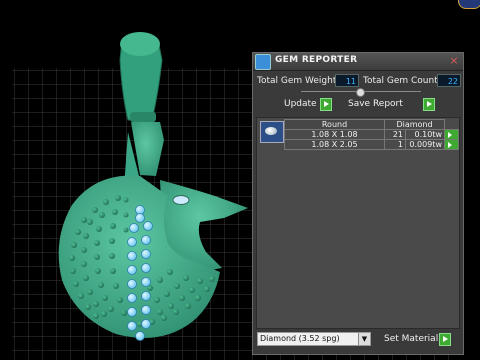 The height and width of the screenshot is (360, 480). What do you see at coordinates (263, 62) in the screenshot?
I see `gem-reporter-icon` at bounding box center [263, 62].